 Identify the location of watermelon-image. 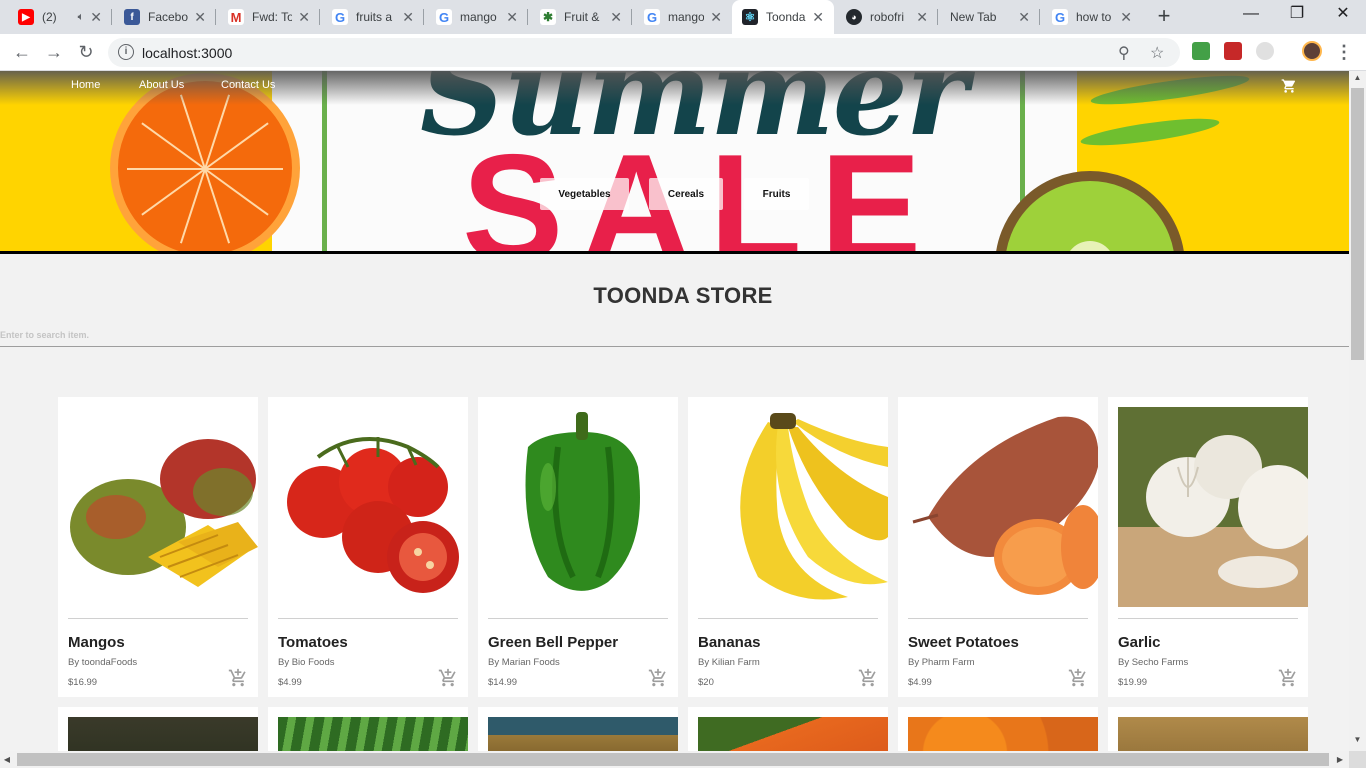
(373, 734).